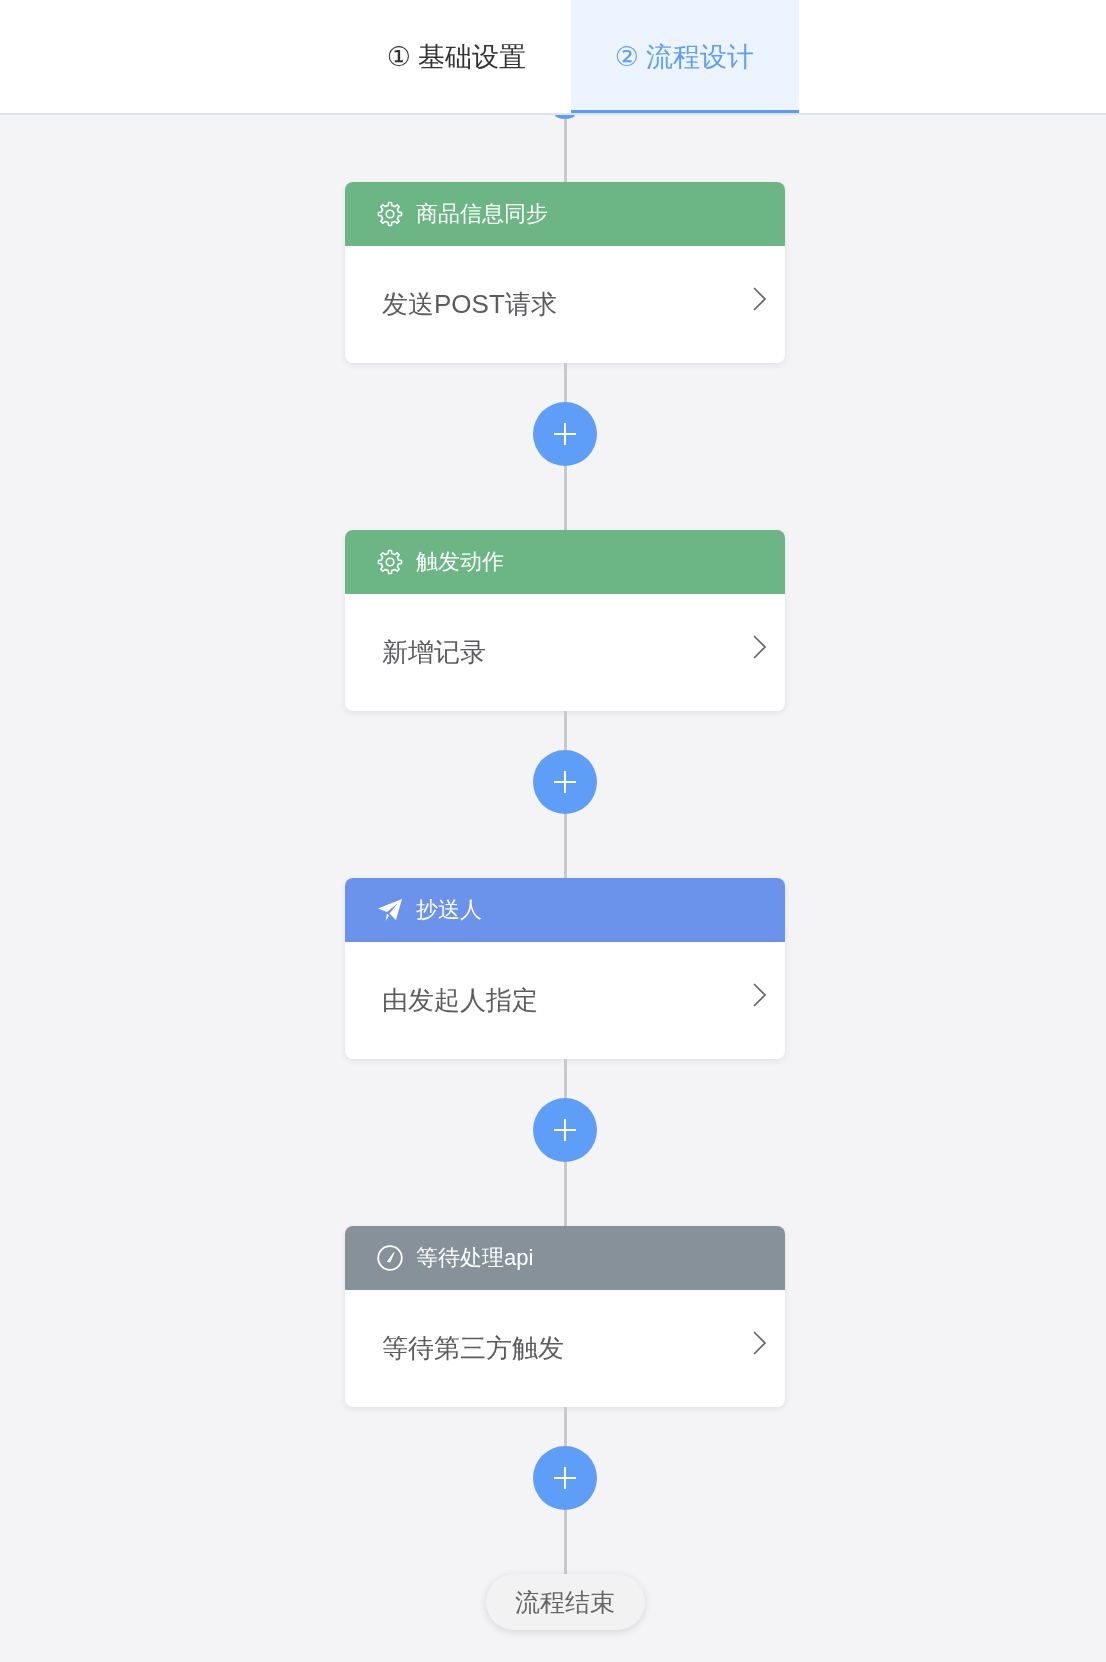  Describe the element at coordinates (390, 1258) in the screenshot. I see `dial-icon` at that location.